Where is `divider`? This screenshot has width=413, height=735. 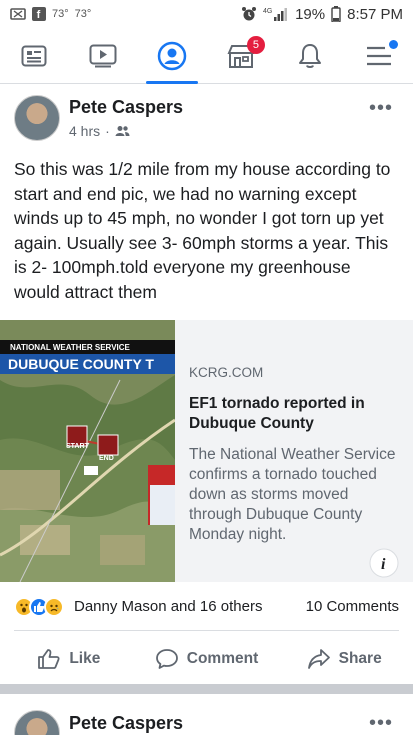 divider is located at coordinates (206, 630).